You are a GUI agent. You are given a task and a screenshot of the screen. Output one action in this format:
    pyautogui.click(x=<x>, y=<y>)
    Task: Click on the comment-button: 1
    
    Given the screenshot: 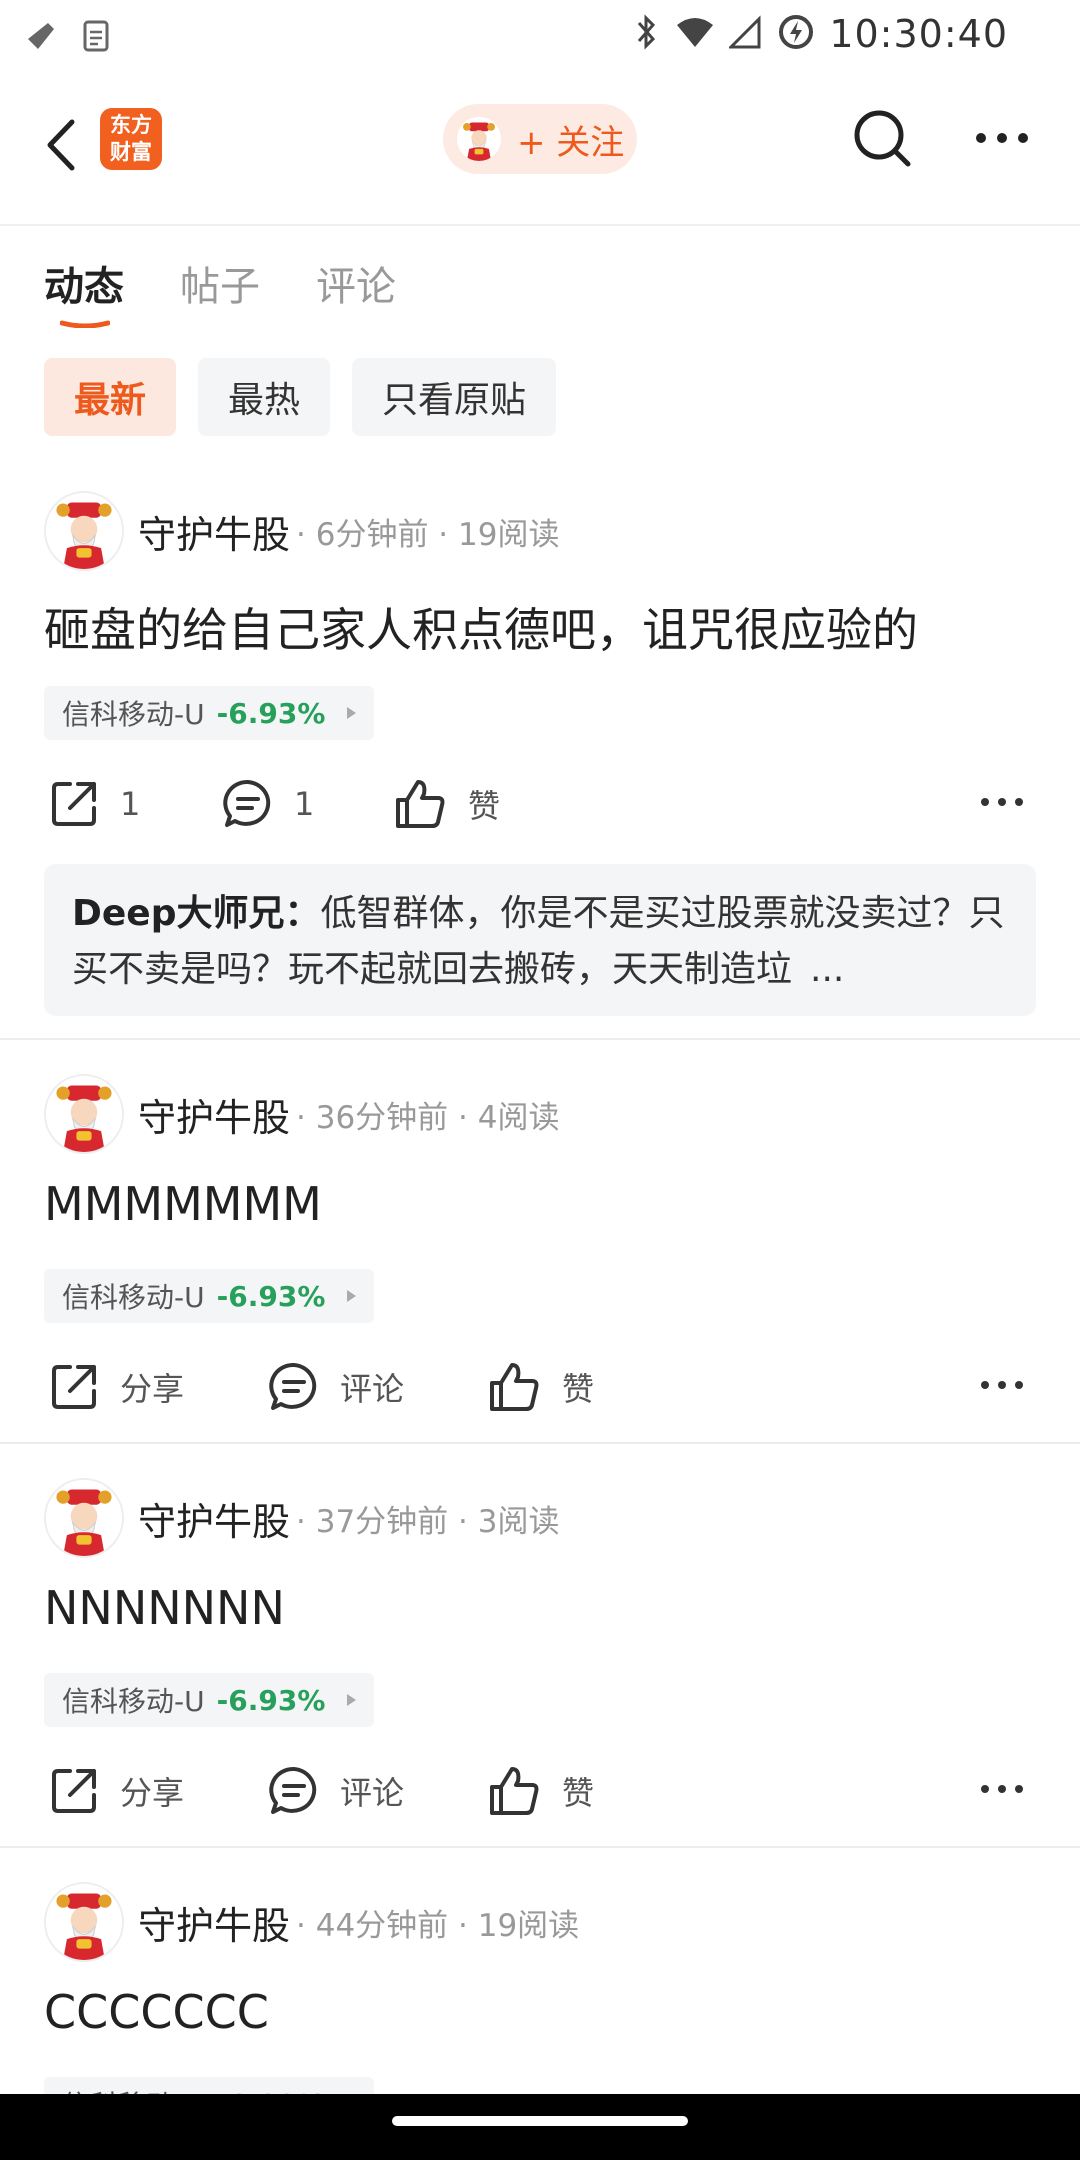 What is the action you would take?
    pyautogui.click(x=268, y=804)
    